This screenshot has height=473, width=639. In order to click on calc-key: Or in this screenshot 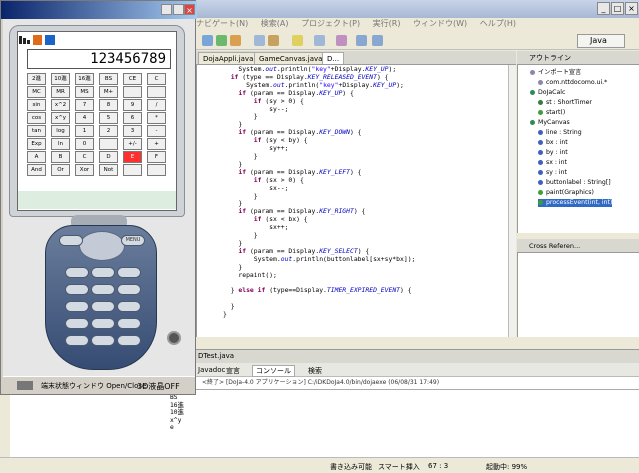, I will do `click(60, 170)`.